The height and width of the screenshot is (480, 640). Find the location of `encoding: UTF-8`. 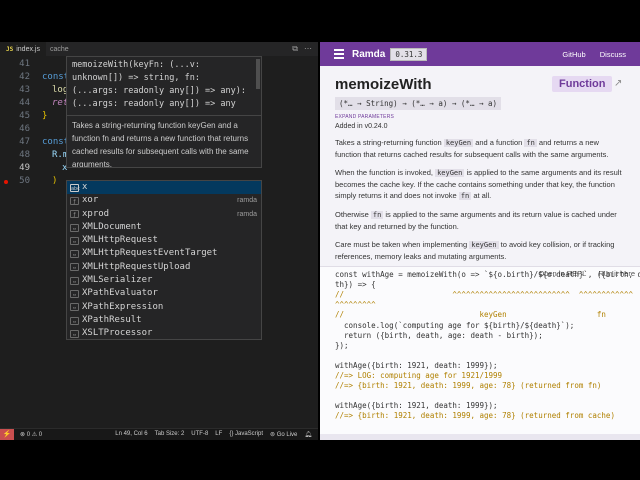

encoding: UTF-8 is located at coordinates (199, 434).